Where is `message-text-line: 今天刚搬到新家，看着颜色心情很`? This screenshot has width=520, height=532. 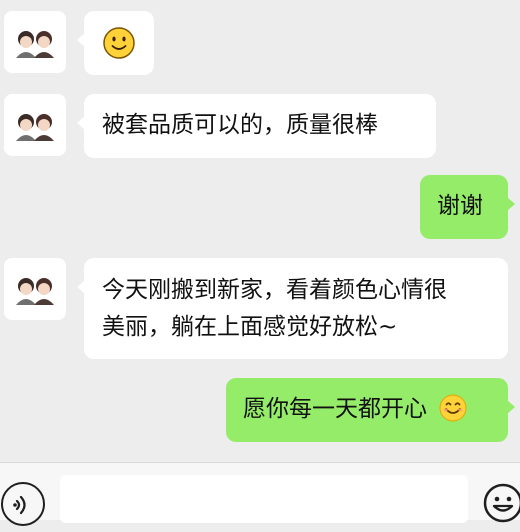
message-text-line: 今天刚搬到新家，看着颜色心情很 is located at coordinates (274, 290).